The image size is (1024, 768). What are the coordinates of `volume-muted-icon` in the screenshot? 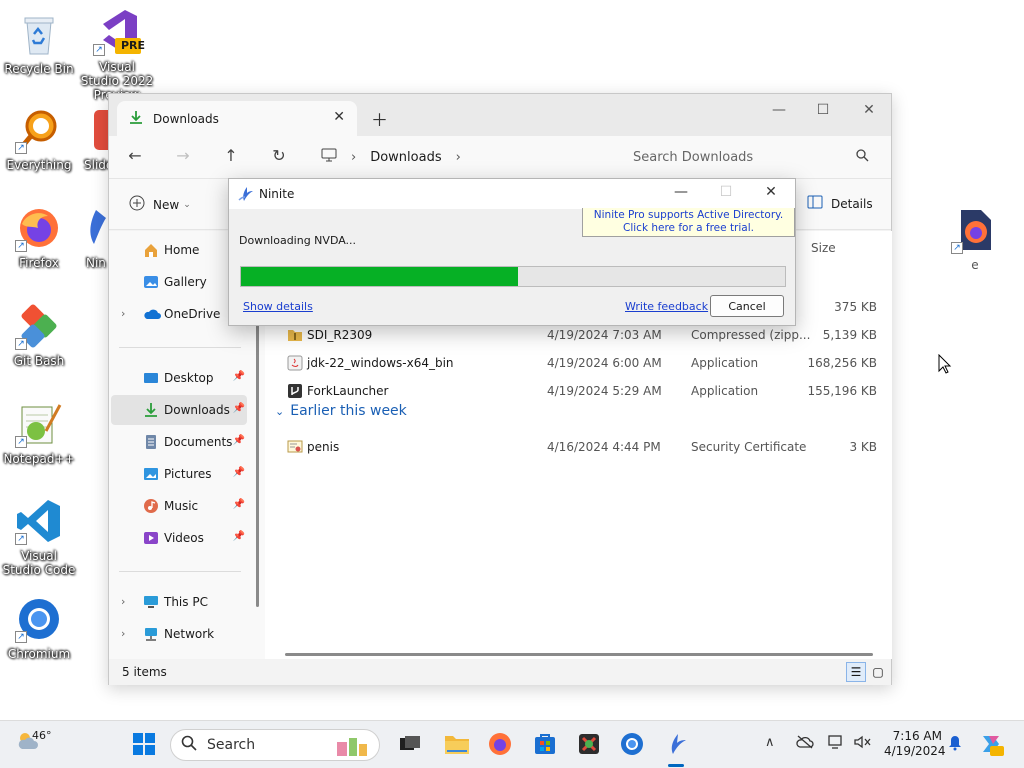 It's located at (863, 744).